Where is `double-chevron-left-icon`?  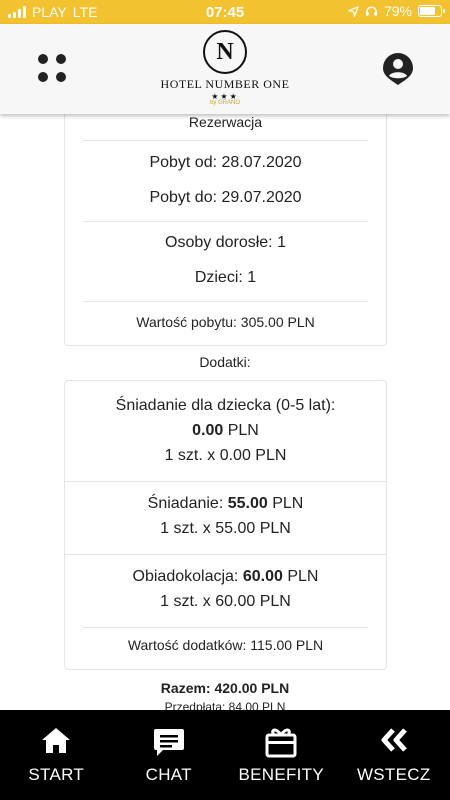 double-chevron-left-icon is located at coordinates (394, 740).